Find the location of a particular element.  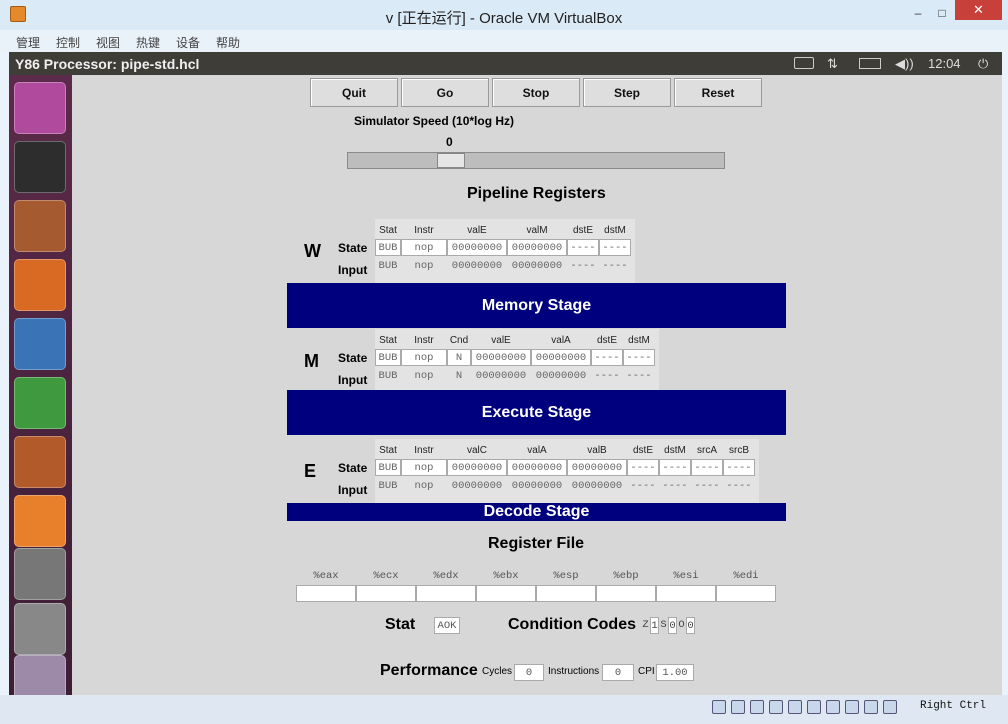

network-adapter-icon is located at coordinates (757, 707).